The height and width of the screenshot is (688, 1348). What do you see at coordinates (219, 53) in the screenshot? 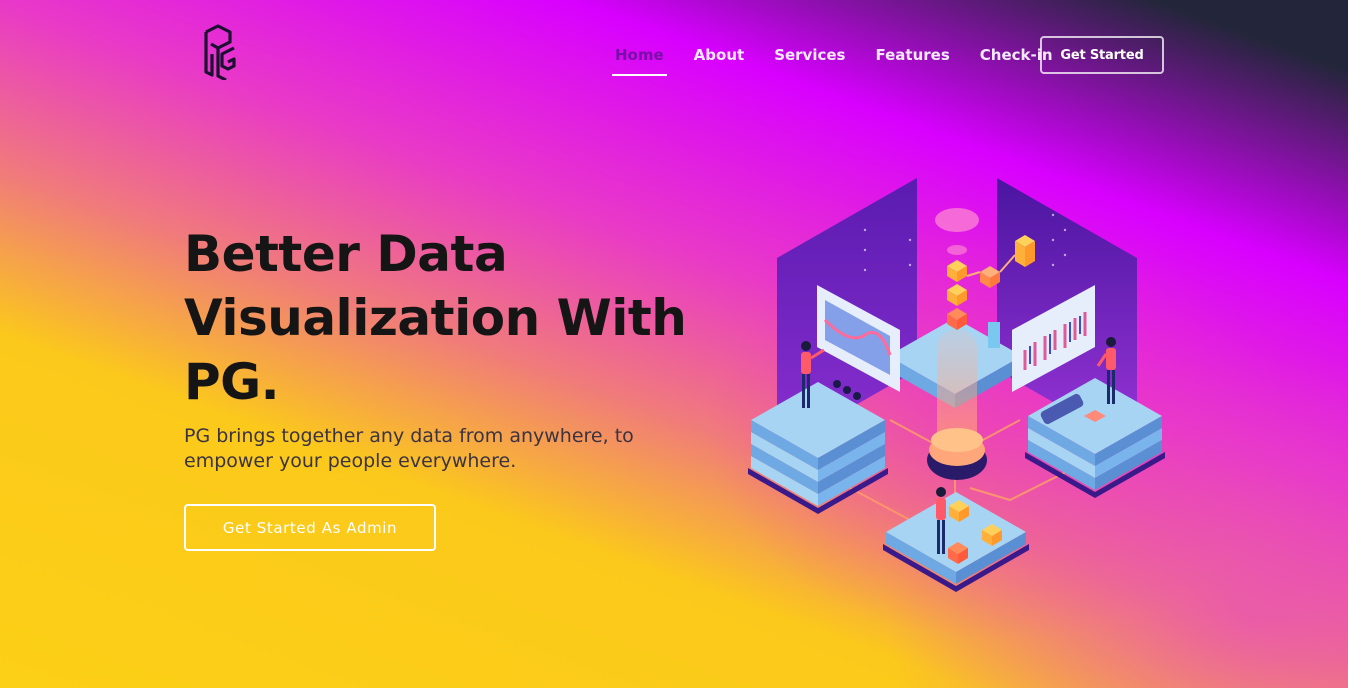
I see `pg-logo-icon` at bounding box center [219, 53].